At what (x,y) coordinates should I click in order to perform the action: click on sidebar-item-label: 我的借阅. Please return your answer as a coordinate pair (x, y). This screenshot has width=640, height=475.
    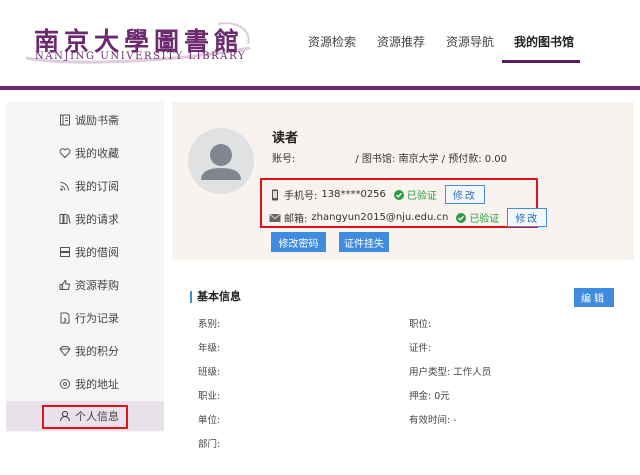
    Looking at the image, I should click on (97, 252).